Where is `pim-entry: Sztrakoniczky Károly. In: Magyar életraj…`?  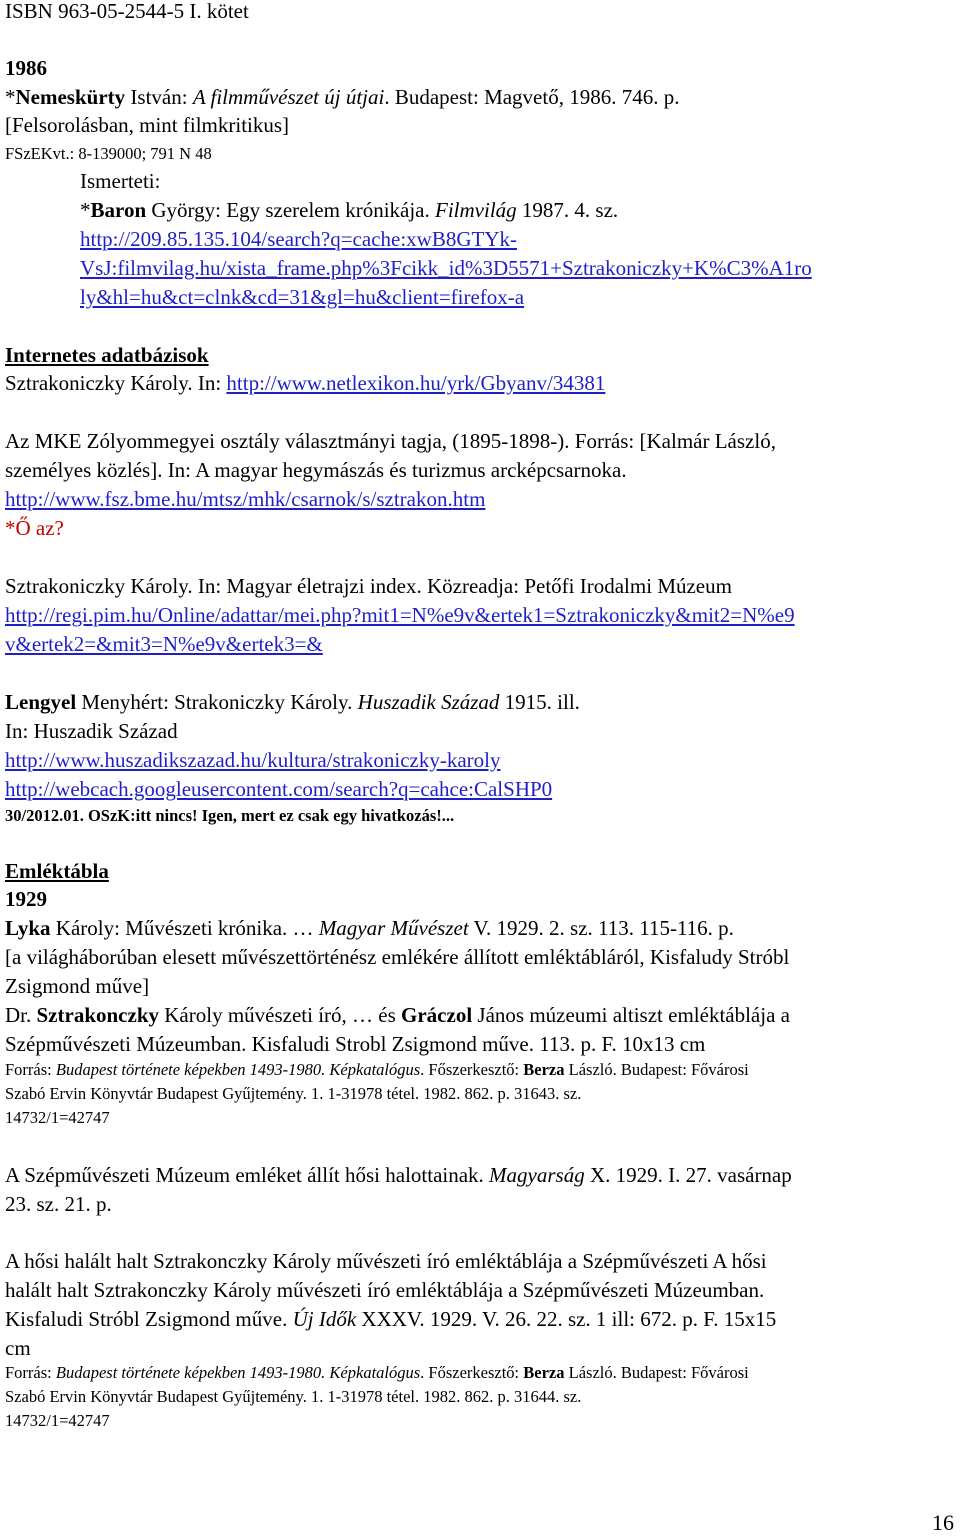
pim-entry: Sztrakoniczky Károly. In: Magyar életraj… is located at coordinates (368, 586).